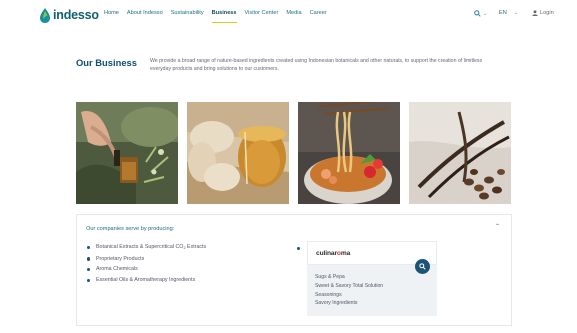 Image resolution: width=577 pixels, height=333 pixels. Describe the element at coordinates (349, 285) in the screenshot. I see `list-item: Sweet & Savory Total Solution` at that location.